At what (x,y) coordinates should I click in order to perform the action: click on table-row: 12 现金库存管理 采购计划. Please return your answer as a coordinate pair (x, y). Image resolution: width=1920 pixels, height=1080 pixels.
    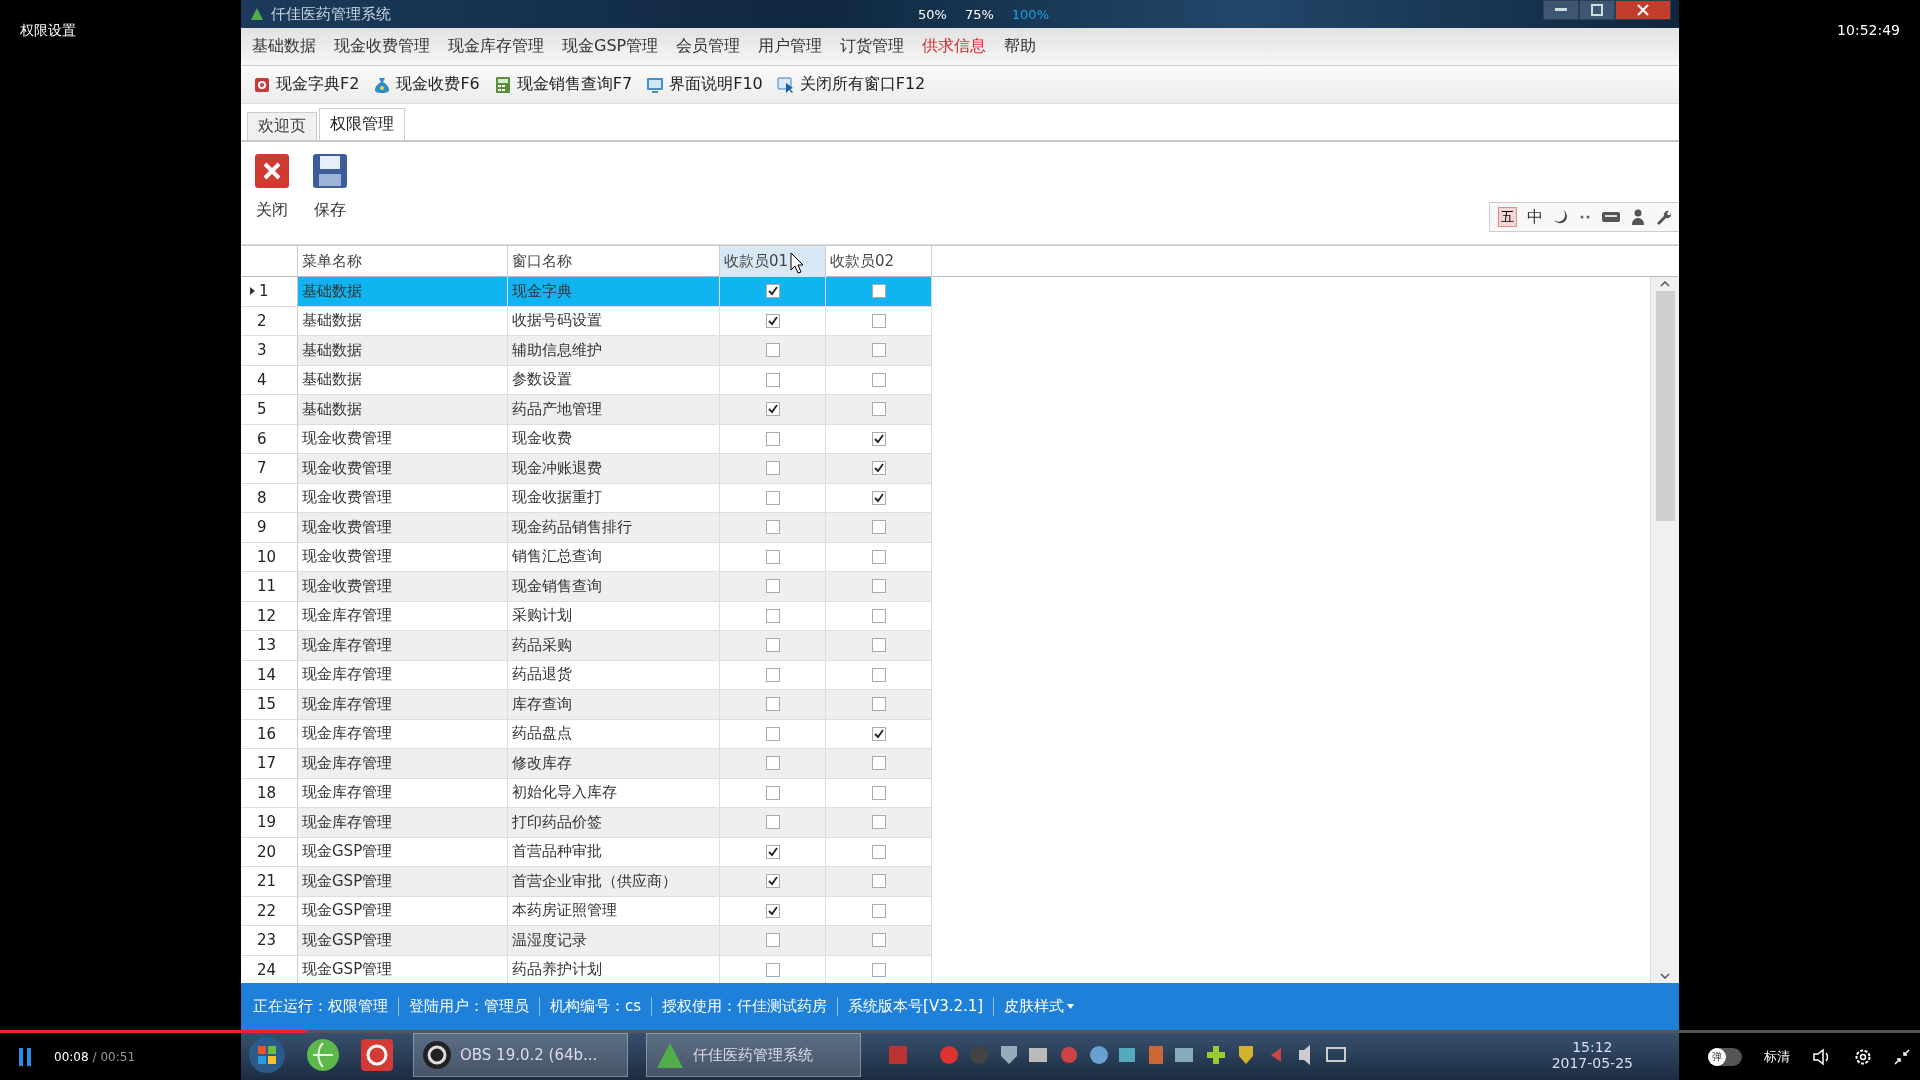
    Looking at the image, I should click on (586, 616).